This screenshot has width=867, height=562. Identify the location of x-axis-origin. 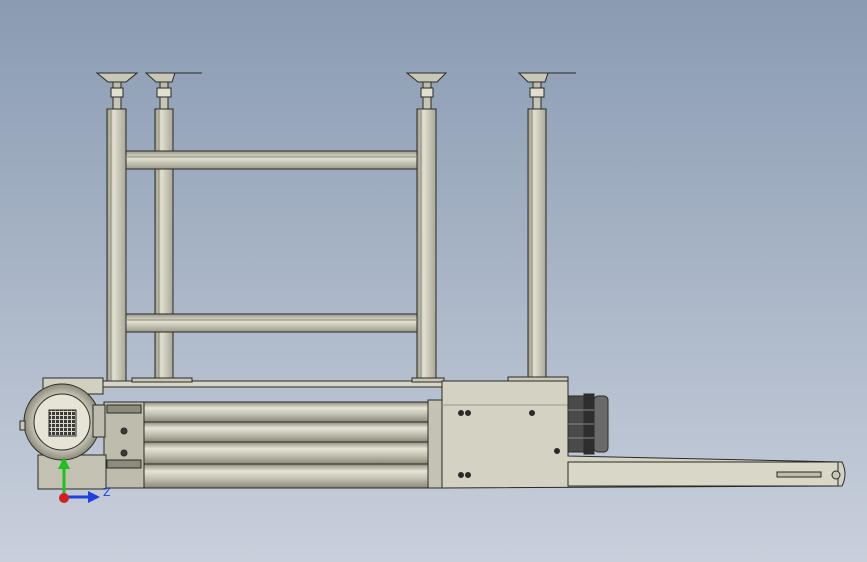
(64, 498).